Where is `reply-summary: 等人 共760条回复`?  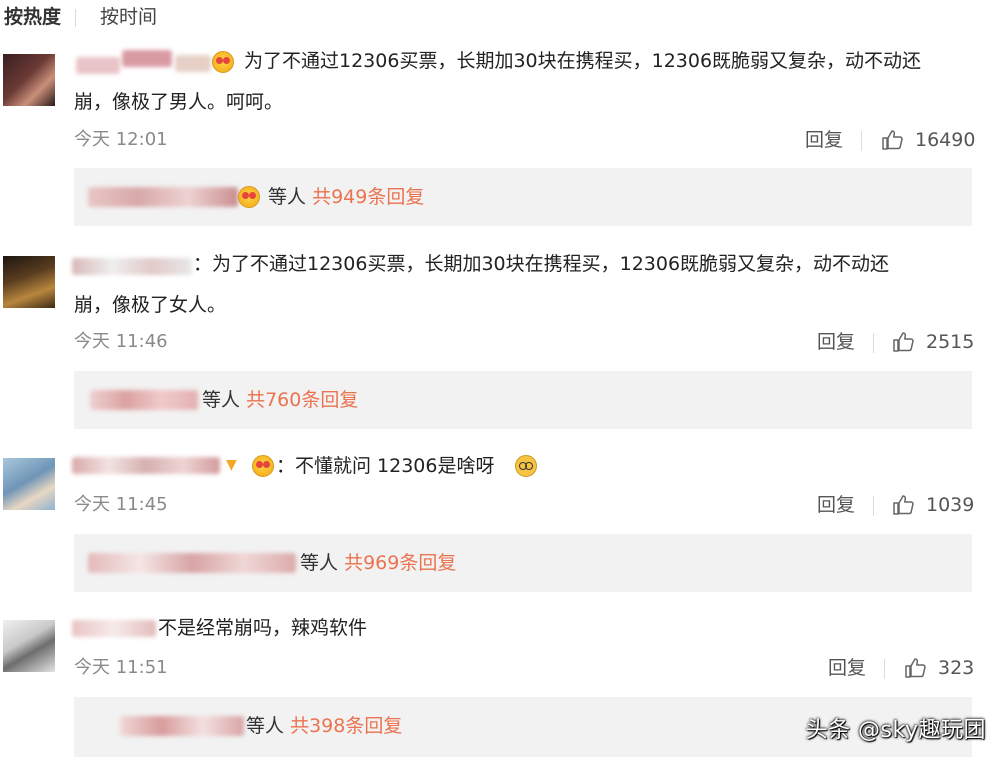 reply-summary: 等人 共760条回复 is located at coordinates (523, 400).